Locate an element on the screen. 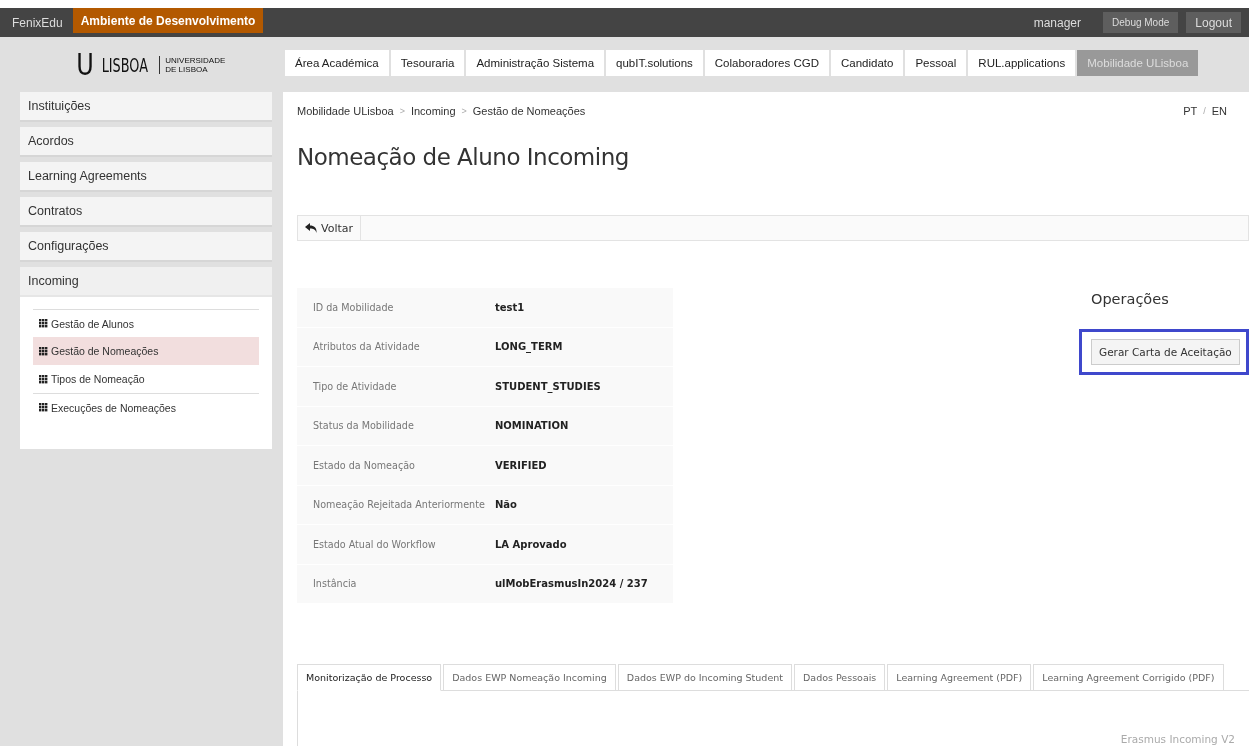  detail-label: ID da Mobilidade is located at coordinates (353, 307).